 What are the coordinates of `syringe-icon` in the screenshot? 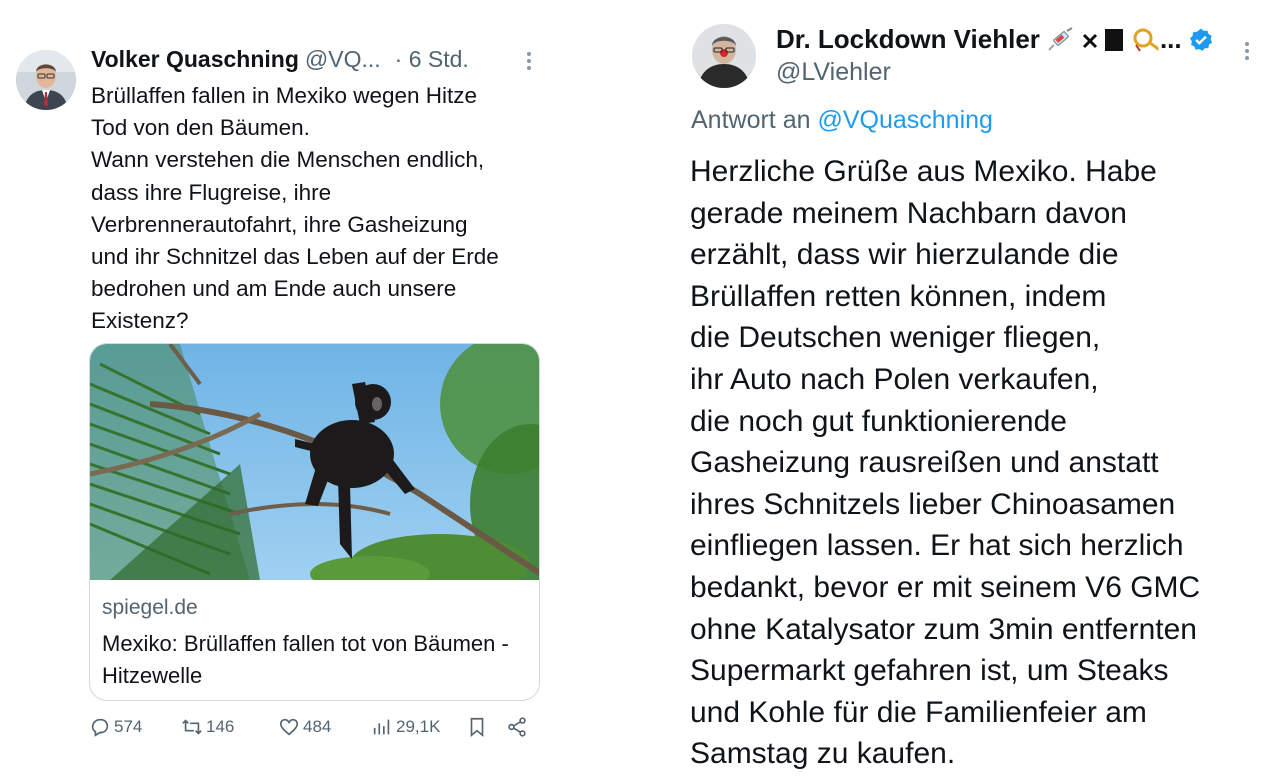 It's located at (1061, 39).